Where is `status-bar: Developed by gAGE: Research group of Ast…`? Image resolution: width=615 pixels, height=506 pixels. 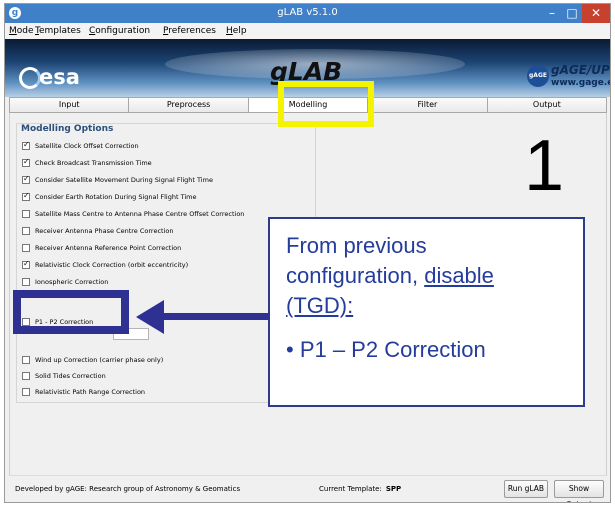
status-bar: Developed by gAGE: Research group of Ast… is located at coordinates (308, 488).